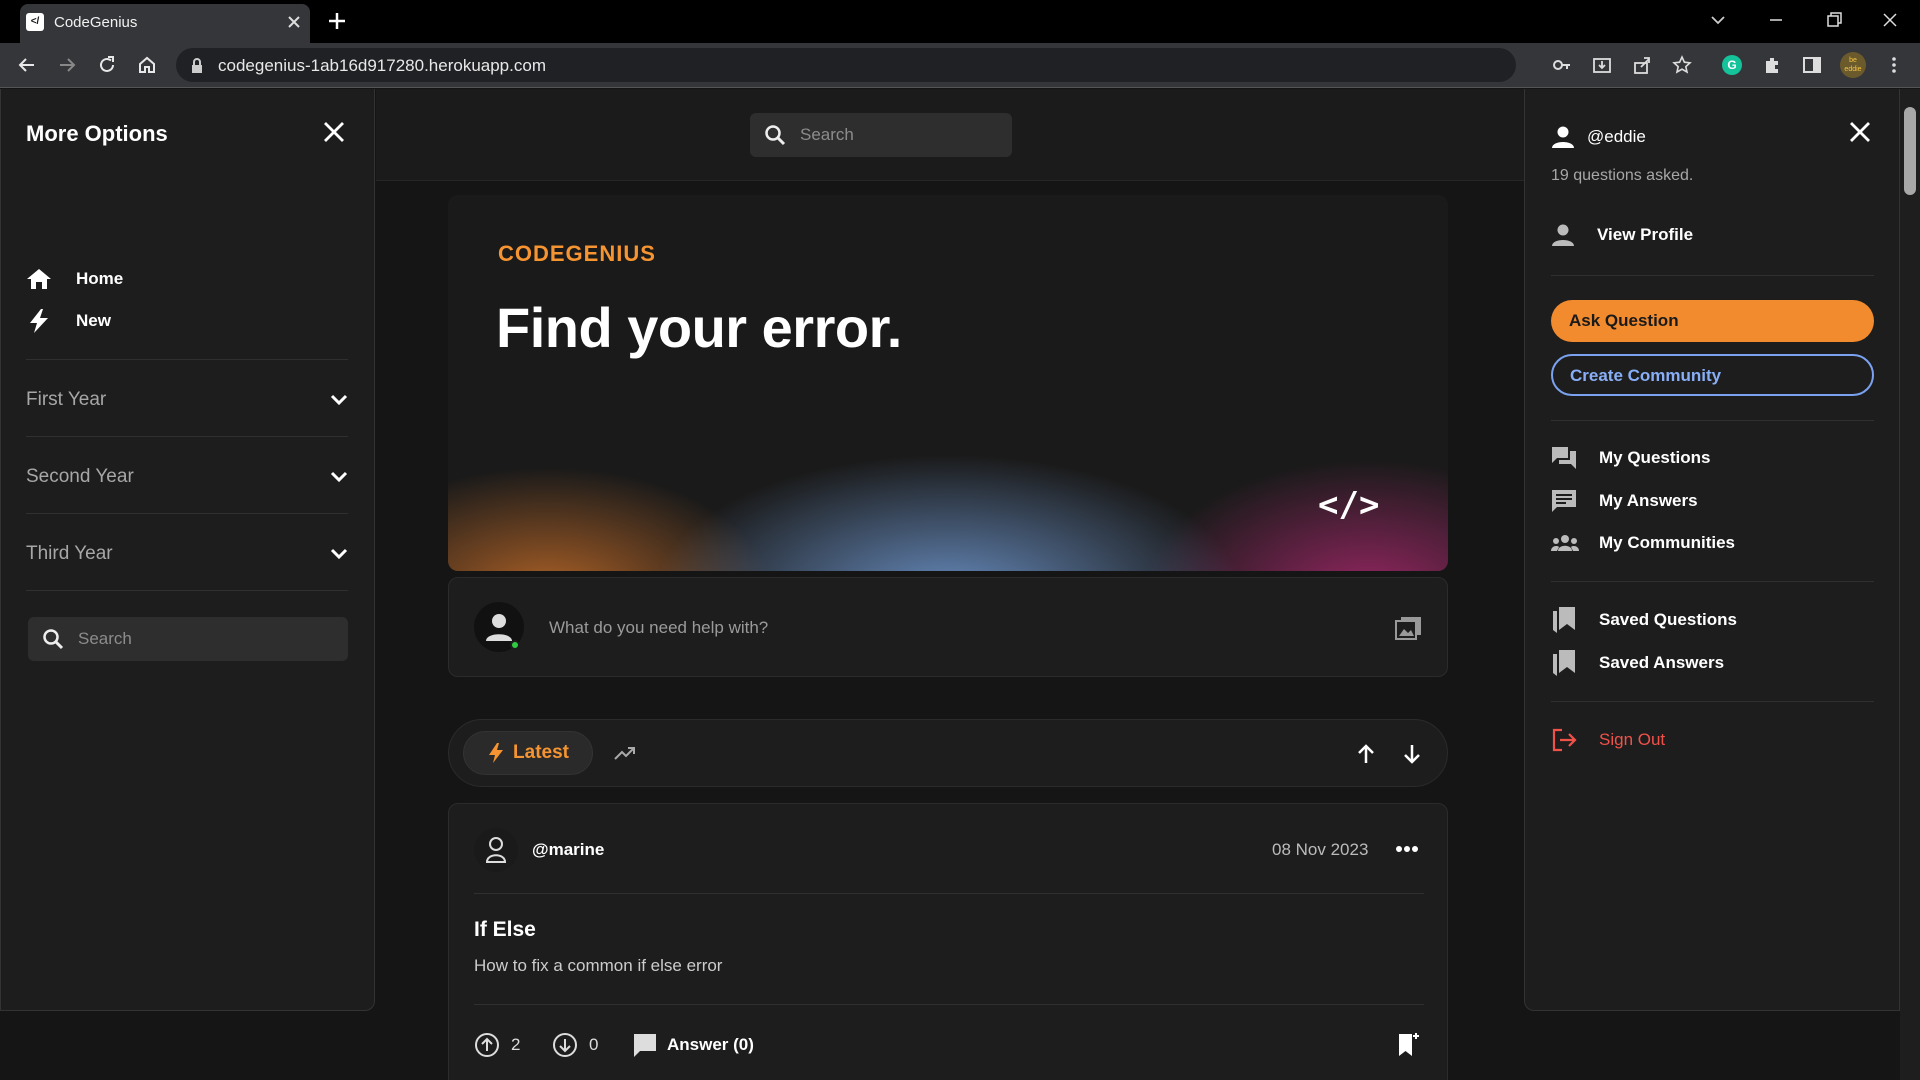 The width and height of the screenshot is (1920, 1080). Describe the element at coordinates (1718, 20) in the screenshot. I see `tab-search-icon` at that location.